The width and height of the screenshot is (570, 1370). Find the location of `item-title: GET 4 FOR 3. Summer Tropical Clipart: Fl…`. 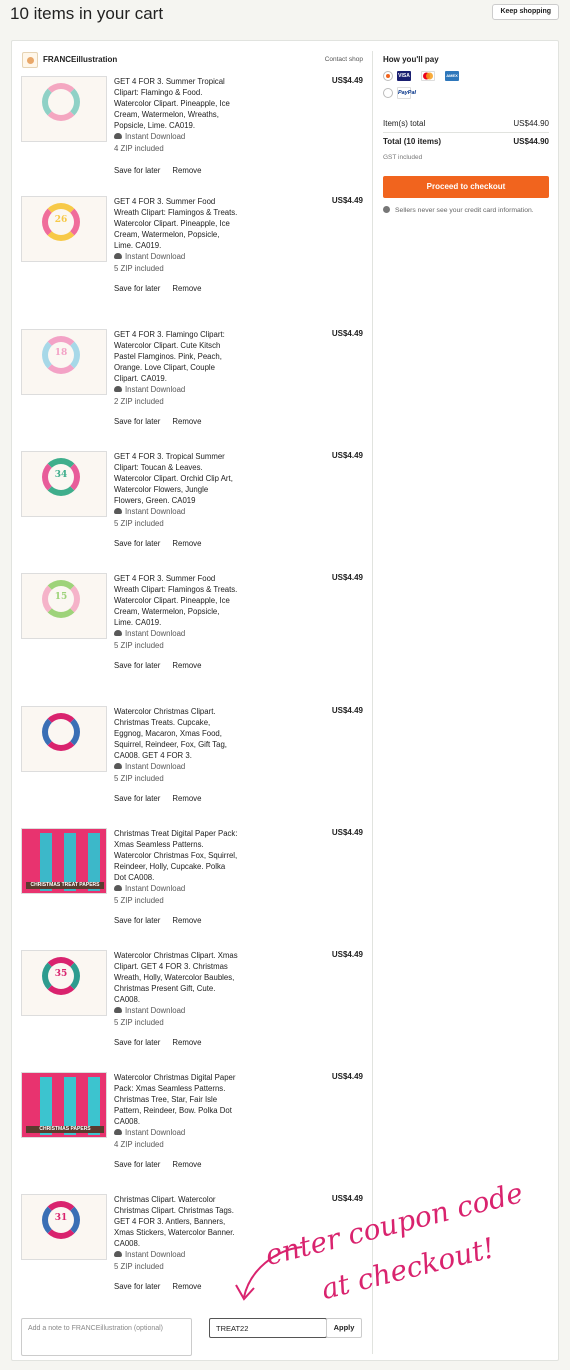

item-title: GET 4 FOR 3. Summer Tropical Clipart: Fl… is located at coordinates (176, 103).